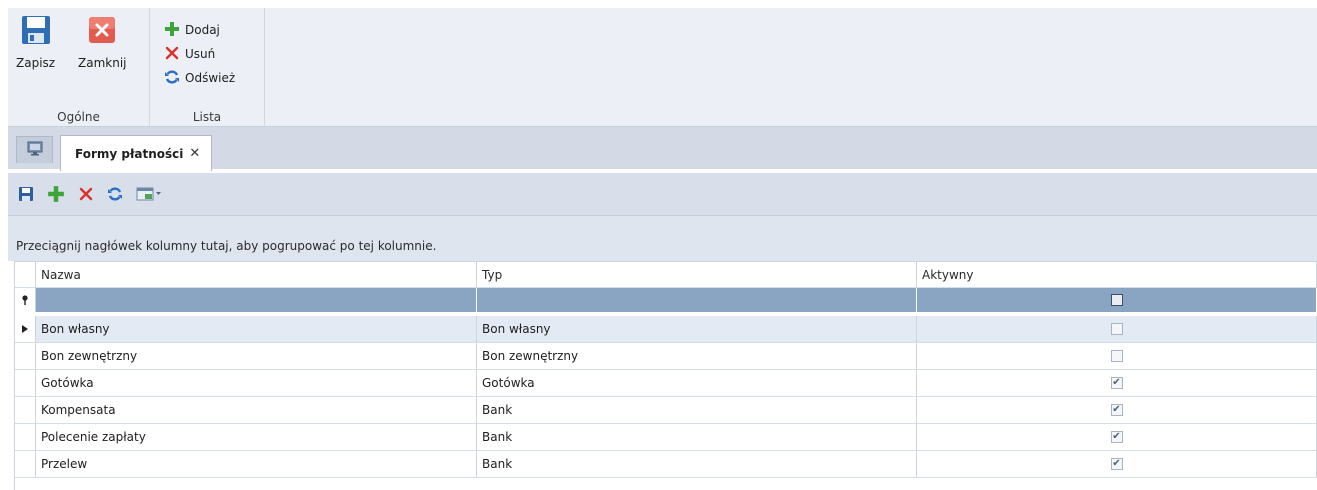 The width and height of the screenshot is (1317, 490). Describe the element at coordinates (129, 153) in the screenshot. I see `tab-label: Formy płatności` at that location.